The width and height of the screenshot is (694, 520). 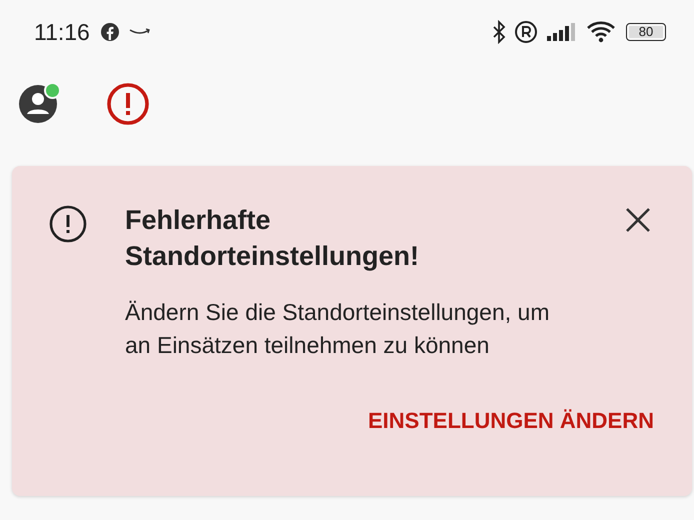 What do you see at coordinates (562, 32) in the screenshot?
I see `signal-icon` at bounding box center [562, 32].